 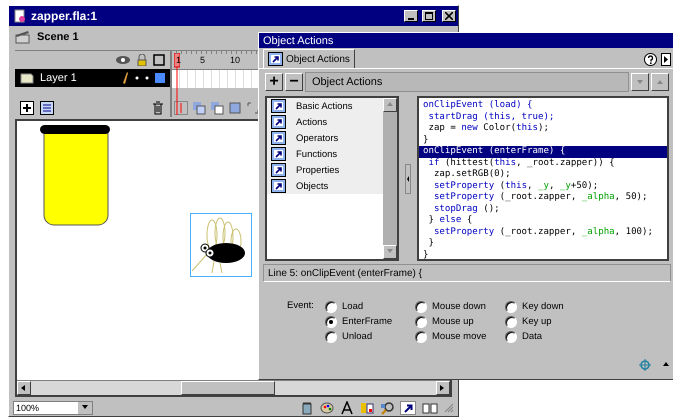 I want to click on movie-explorer-icon, so click(x=387, y=407).